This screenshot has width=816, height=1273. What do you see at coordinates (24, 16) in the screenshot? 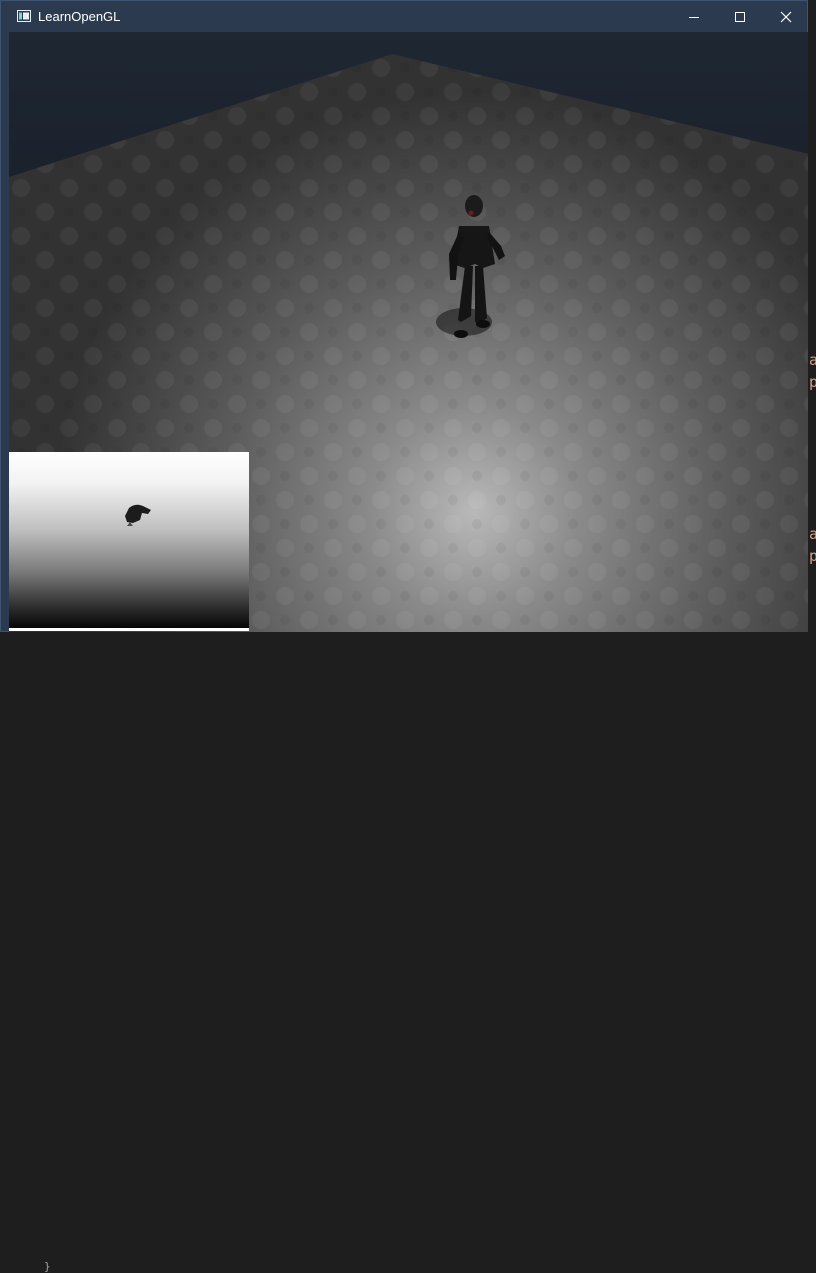
I see `app-window-icon` at bounding box center [24, 16].